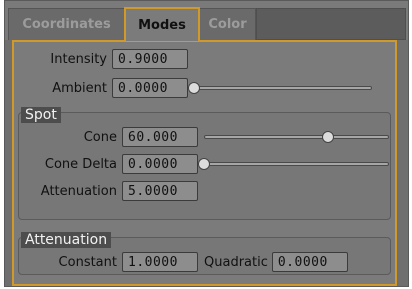  What do you see at coordinates (150, 88) in the screenshot?
I see `ambient-field: 0.0000` at bounding box center [150, 88].